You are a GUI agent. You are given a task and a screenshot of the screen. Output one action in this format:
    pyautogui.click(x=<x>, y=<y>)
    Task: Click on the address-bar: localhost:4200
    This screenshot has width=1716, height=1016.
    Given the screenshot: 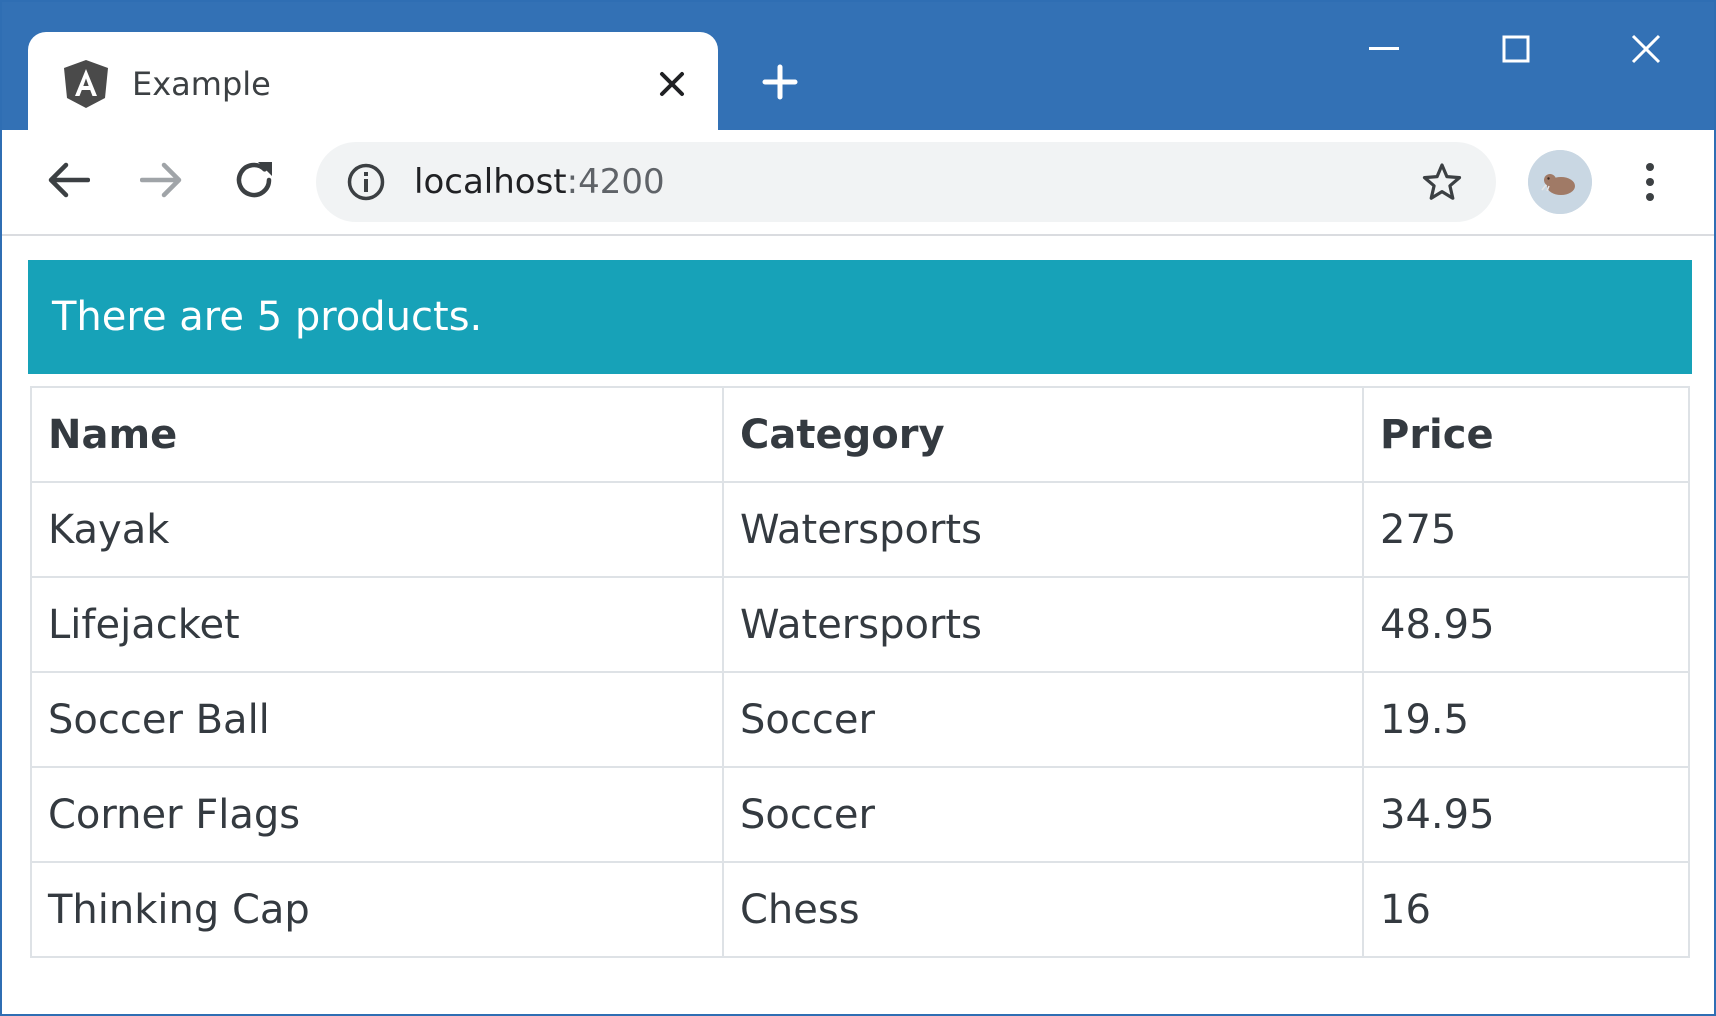 What is the action you would take?
    pyautogui.click(x=906, y=182)
    